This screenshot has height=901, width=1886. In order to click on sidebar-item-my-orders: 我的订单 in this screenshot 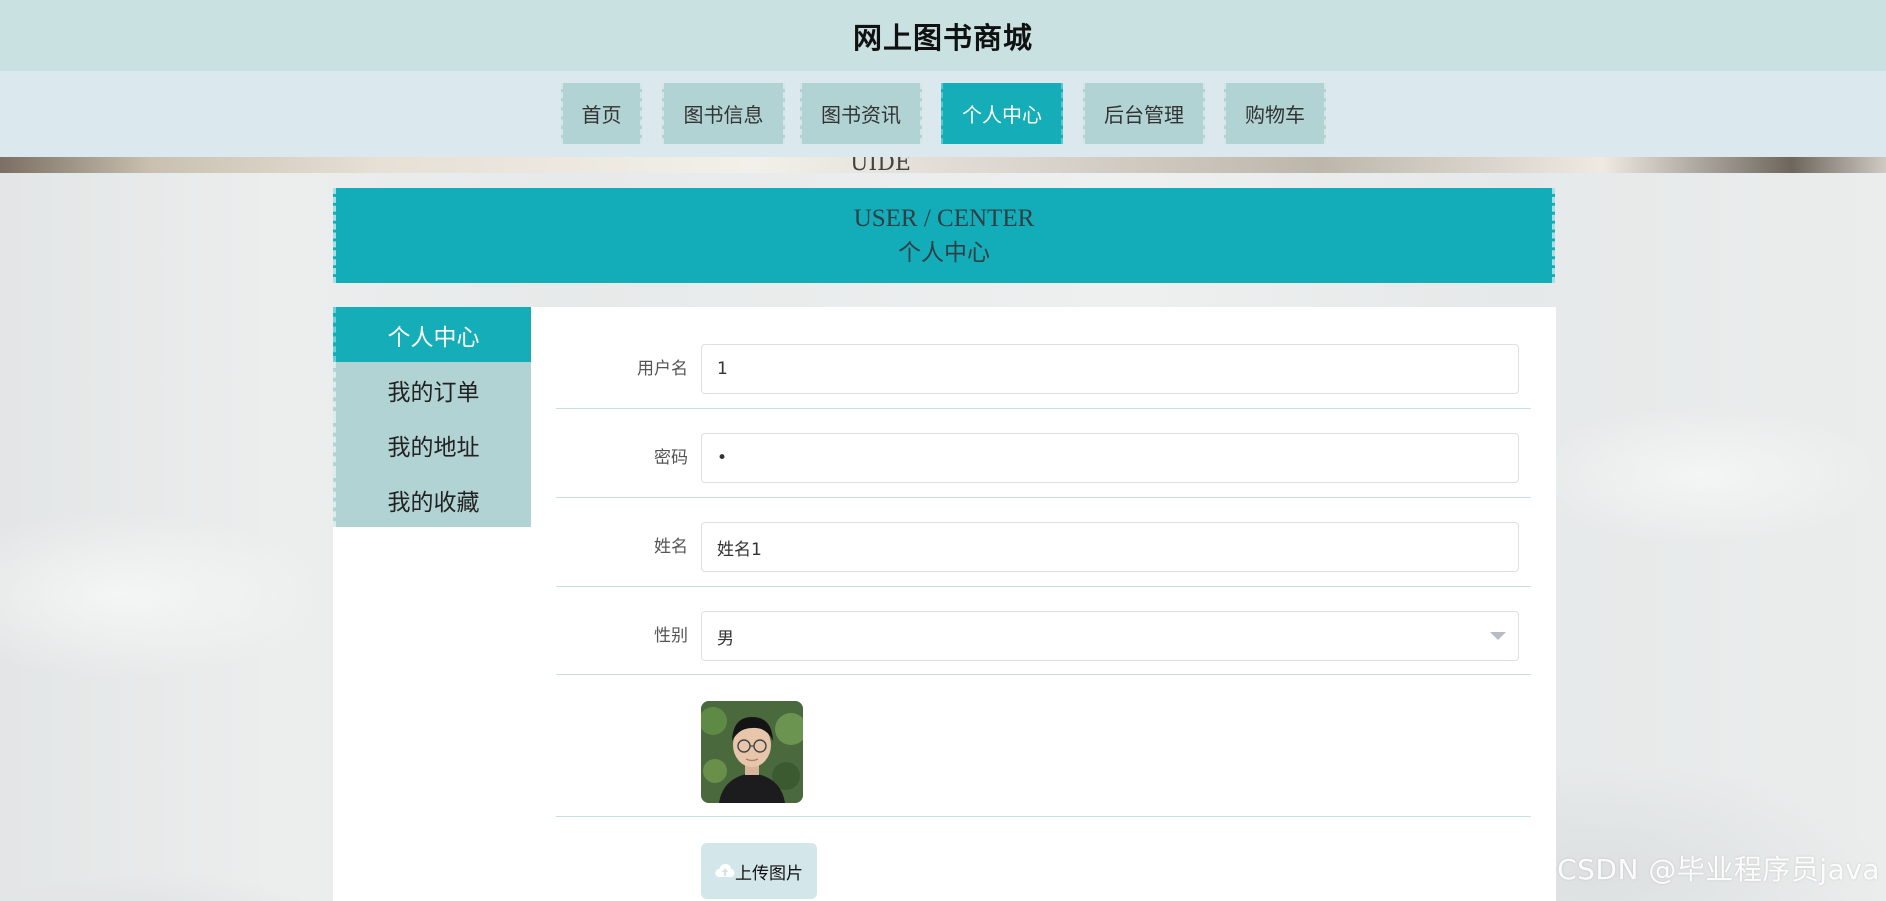, I will do `click(432, 389)`.